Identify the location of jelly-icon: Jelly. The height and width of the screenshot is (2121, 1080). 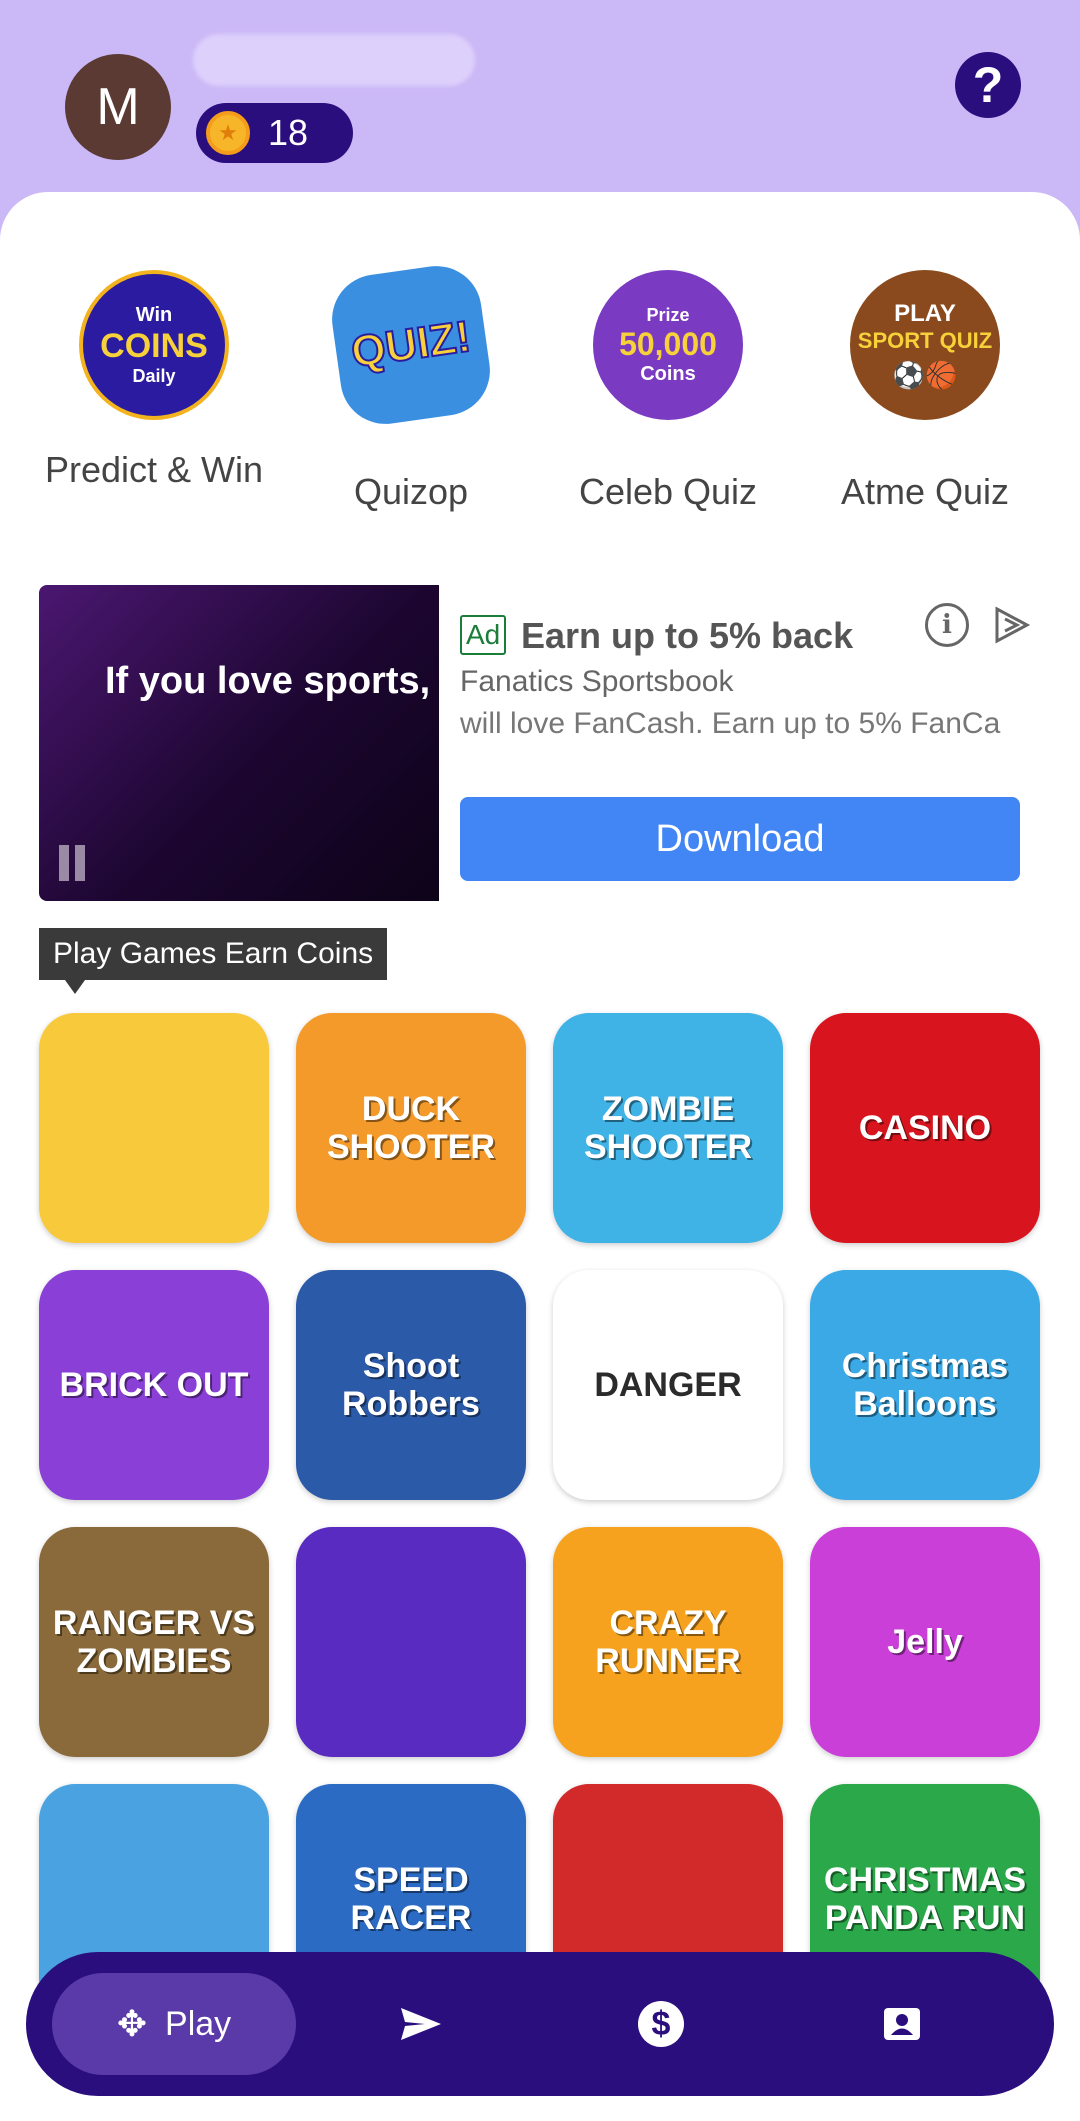
(925, 1642).